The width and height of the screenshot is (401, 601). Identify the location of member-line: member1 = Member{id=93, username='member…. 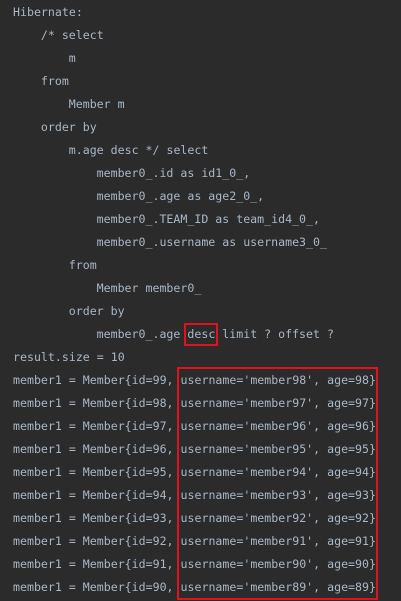
(194, 518).